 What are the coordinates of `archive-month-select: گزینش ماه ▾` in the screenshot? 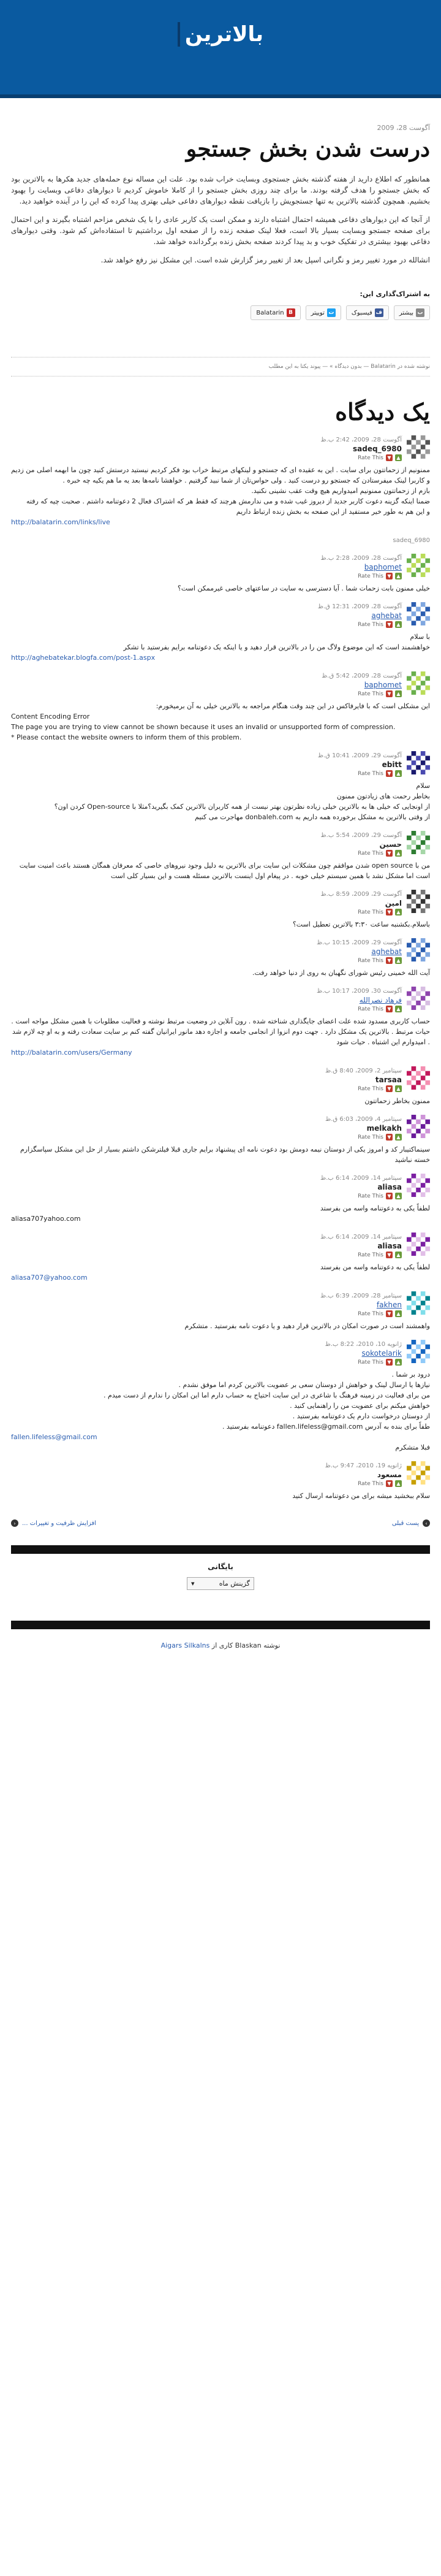 It's located at (221, 1583).